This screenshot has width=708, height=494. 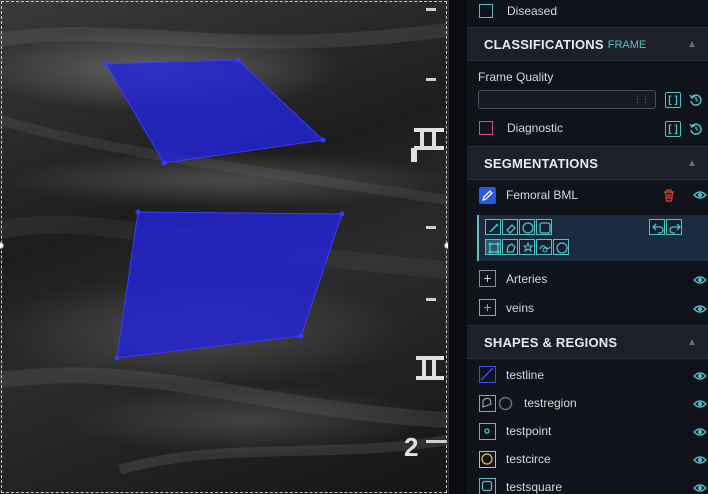 What do you see at coordinates (542, 195) in the screenshot?
I see `femoral-bml-label: Femoral BML` at bounding box center [542, 195].